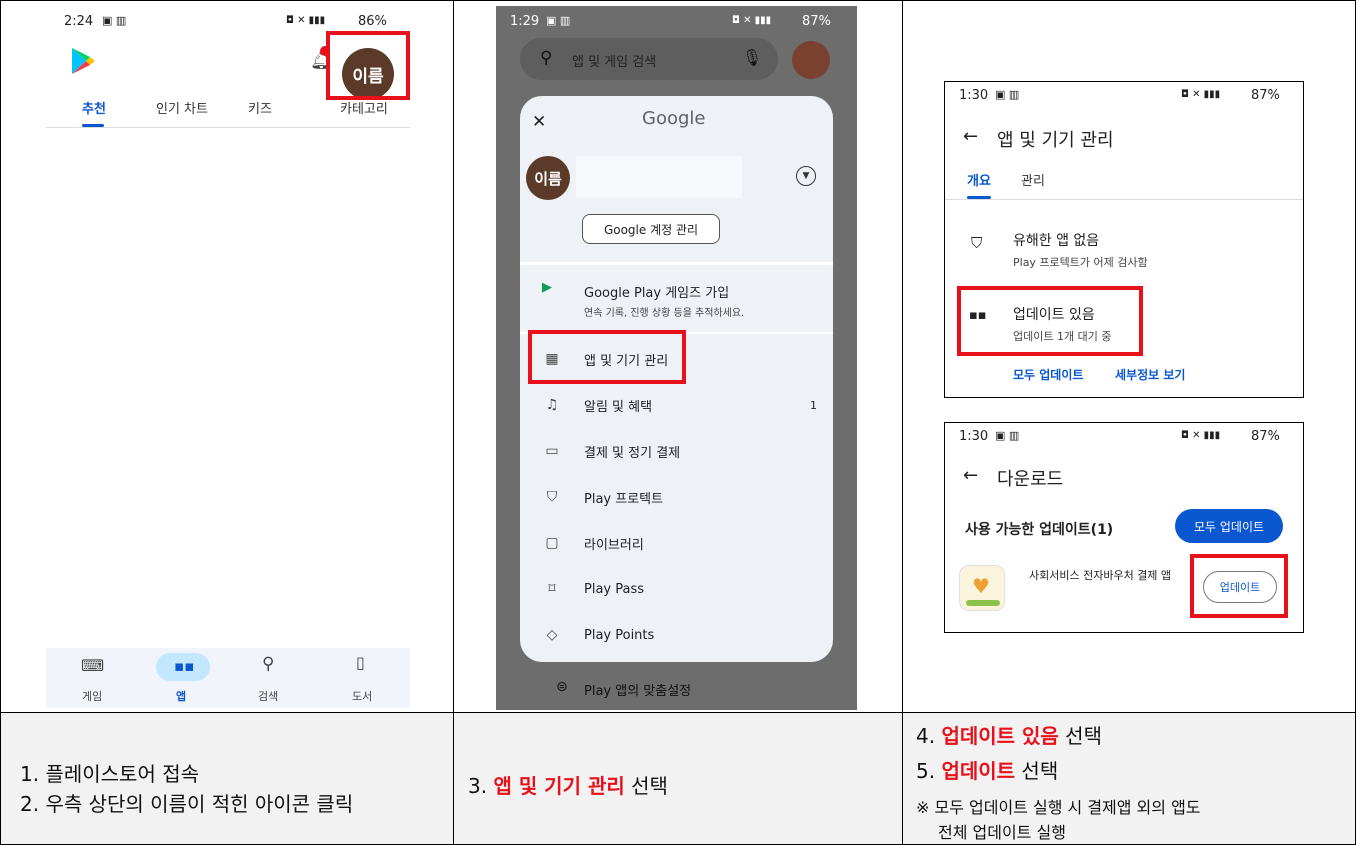  I want to click on expand-icon: ▼, so click(806, 176).